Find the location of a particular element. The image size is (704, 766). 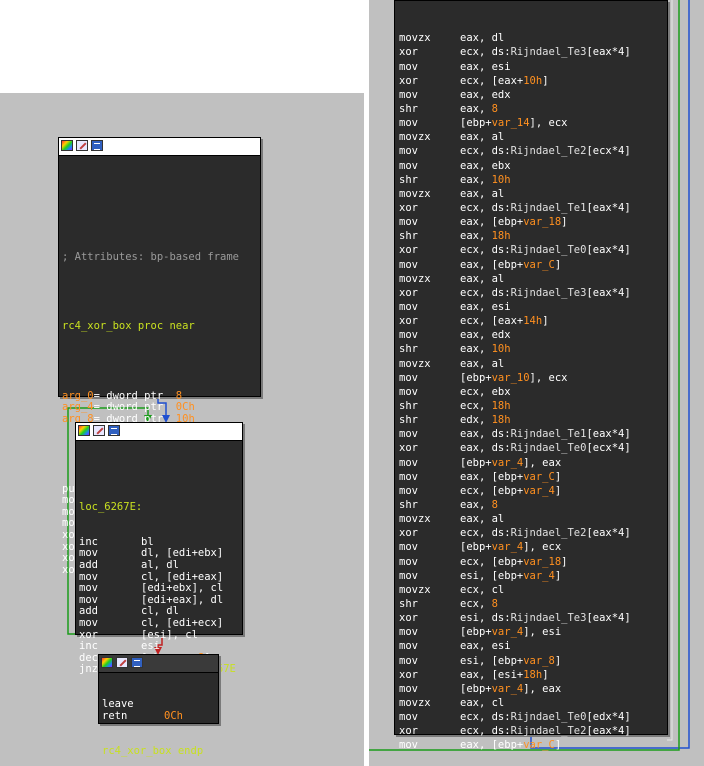

symbol-ref: Rijndael_Te2 is located at coordinates (548, 533).